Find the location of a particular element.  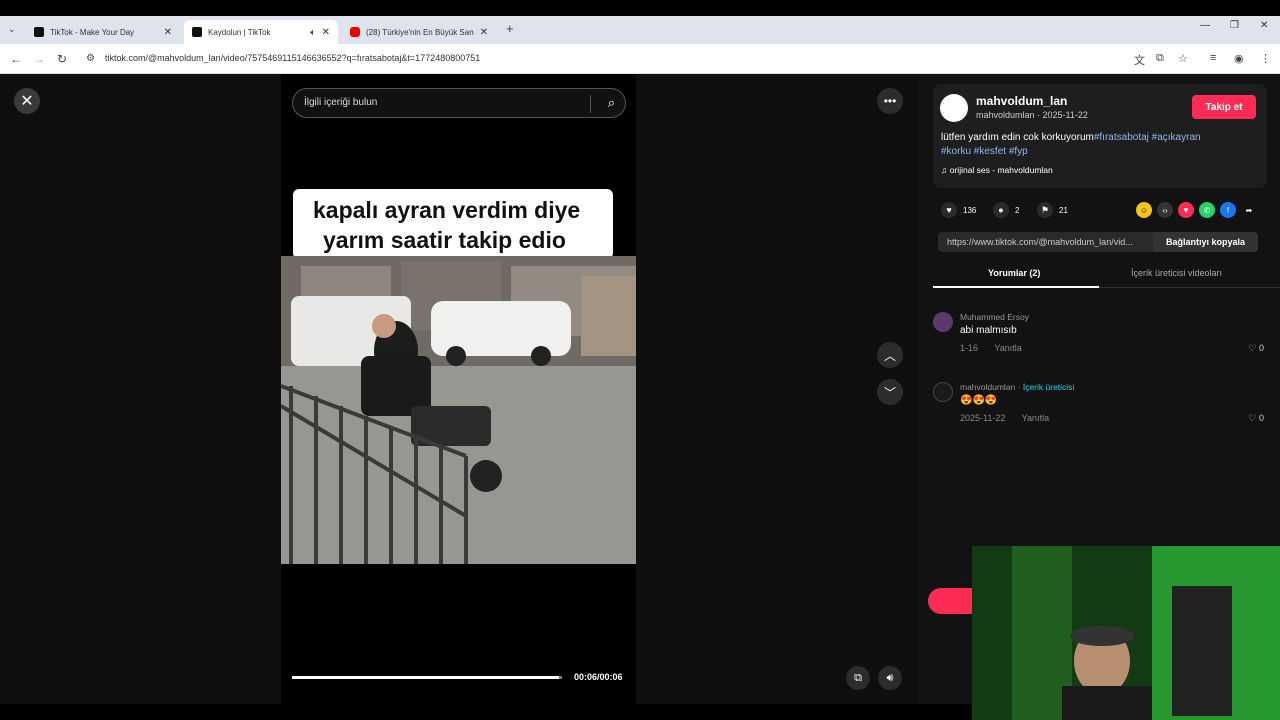

new-tab-button: + is located at coordinates (510, 28).